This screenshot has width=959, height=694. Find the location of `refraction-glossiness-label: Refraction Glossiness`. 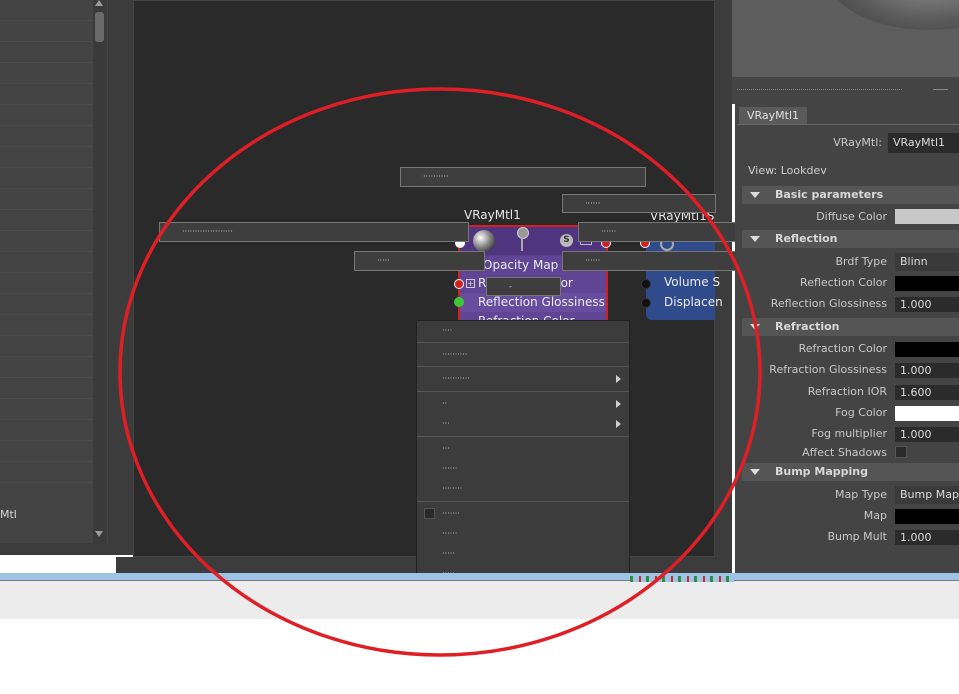

refraction-glossiness-label: Refraction Glossiness is located at coordinates (828, 369).